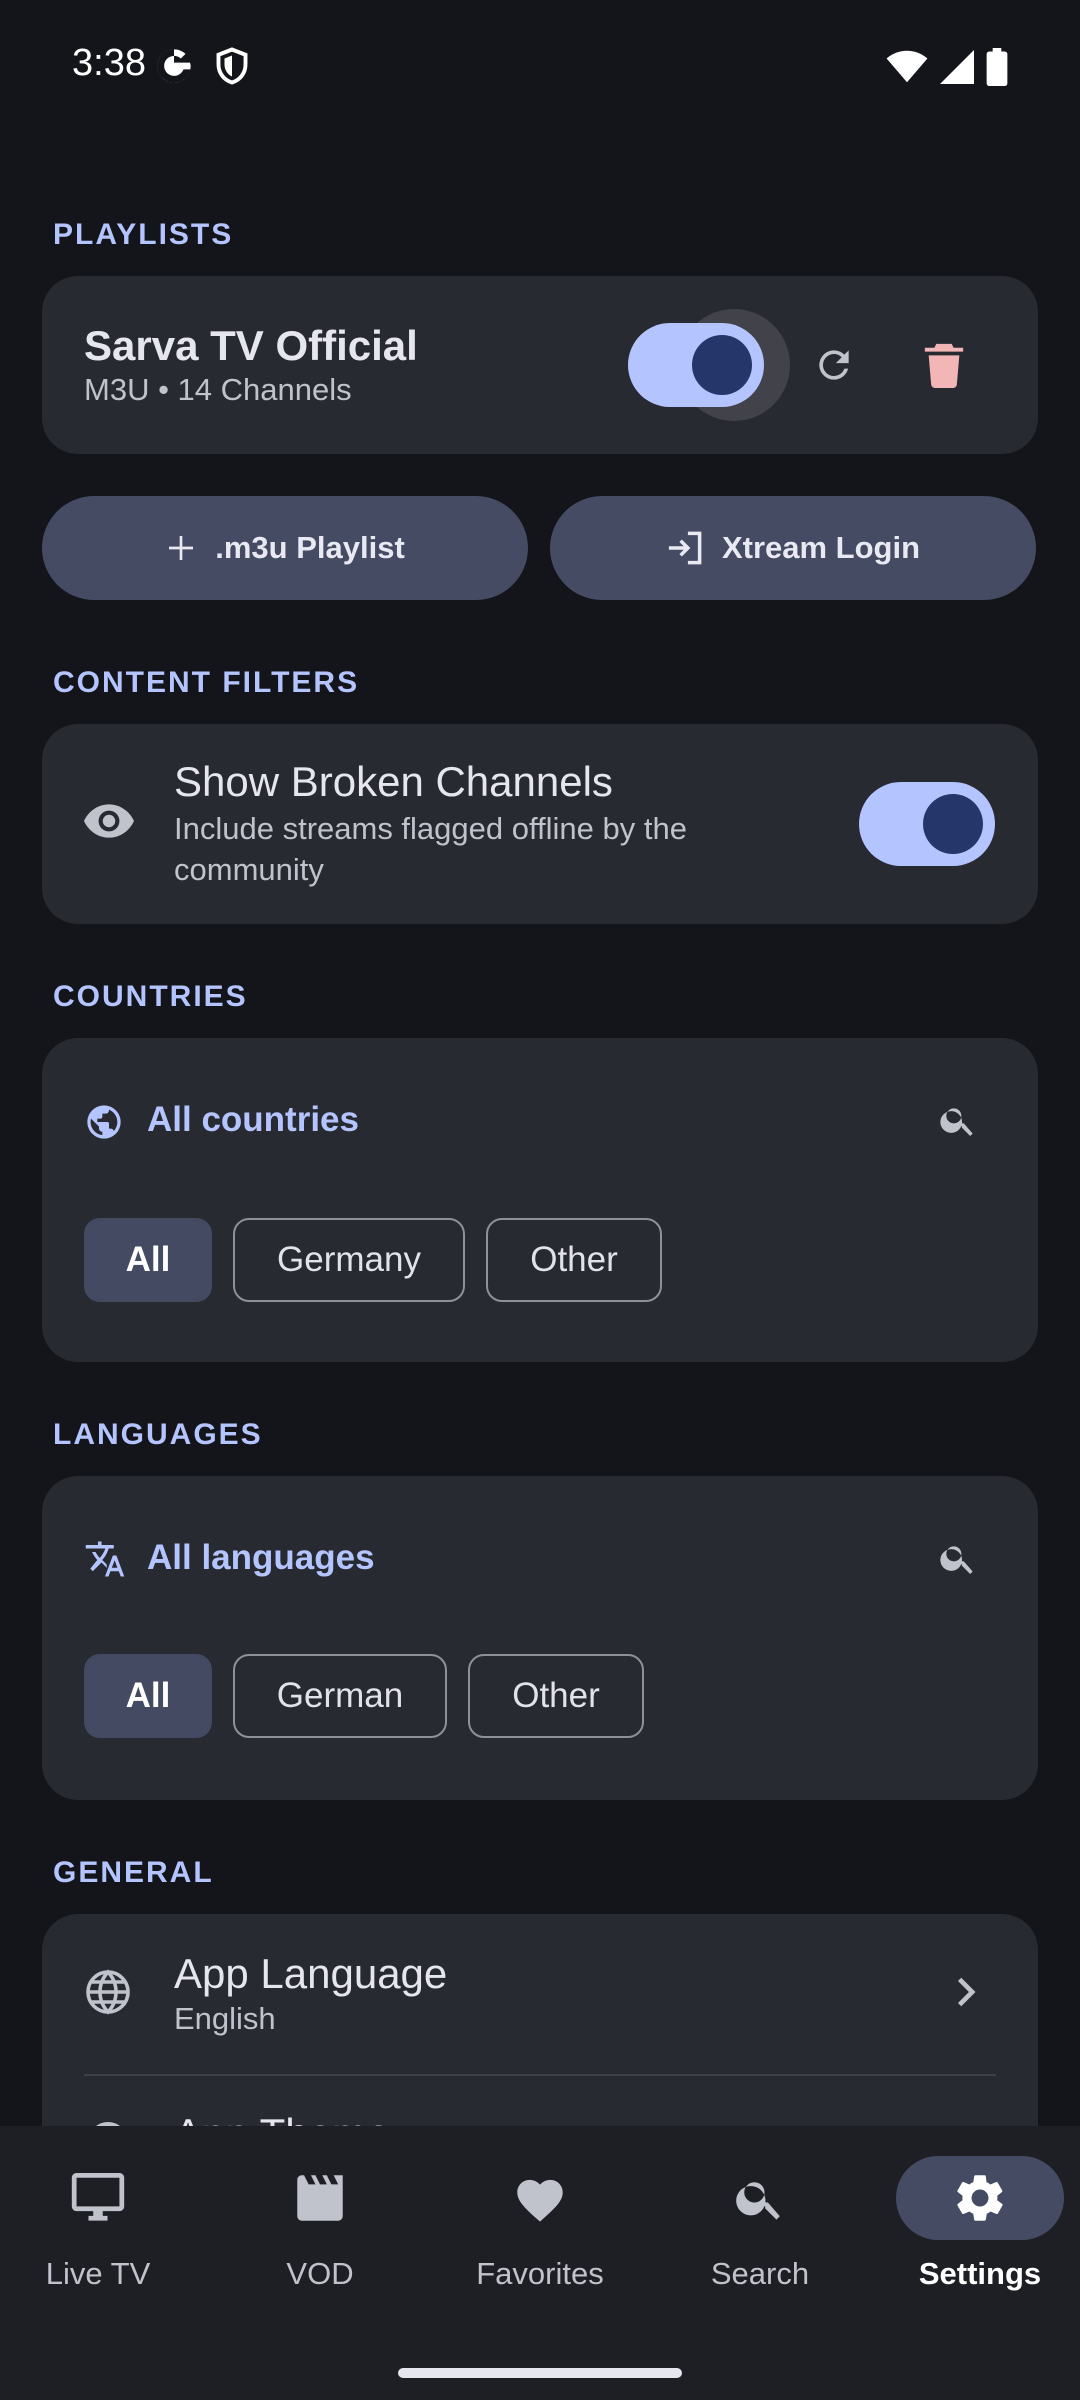 The image size is (1080, 2400). I want to click on countries-filter-label: All countries, so click(253, 1119).